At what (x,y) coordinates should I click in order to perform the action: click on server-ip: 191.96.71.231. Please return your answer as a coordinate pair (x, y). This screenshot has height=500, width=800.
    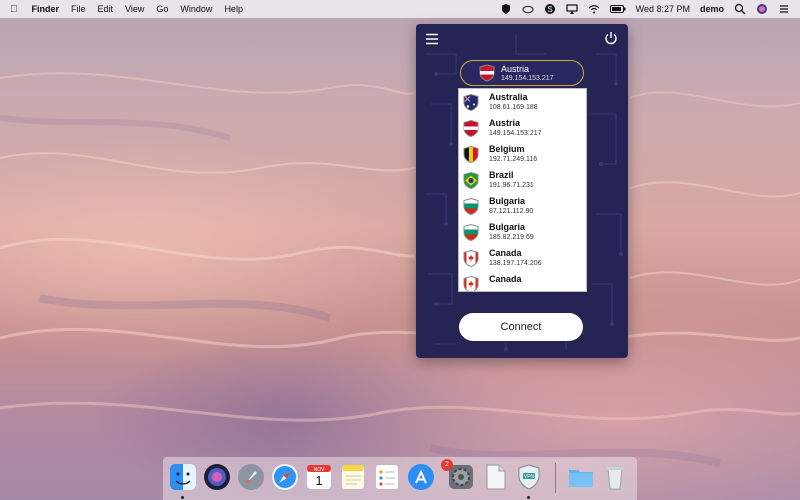
    Looking at the image, I should click on (511, 185).